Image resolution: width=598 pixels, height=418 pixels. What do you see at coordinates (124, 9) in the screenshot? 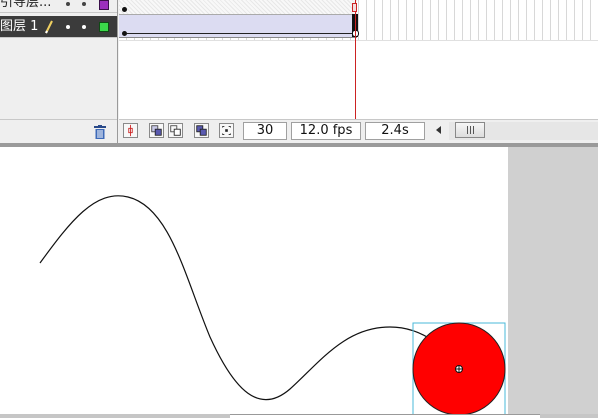
I see `keyframe-guide-start` at bounding box center [124, 9].